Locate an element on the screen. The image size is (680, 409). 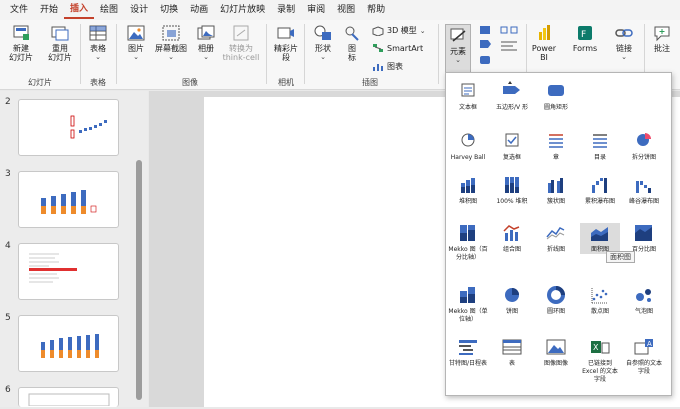
gallery-item-label: 组合图 is located at coordinates (511, 249).